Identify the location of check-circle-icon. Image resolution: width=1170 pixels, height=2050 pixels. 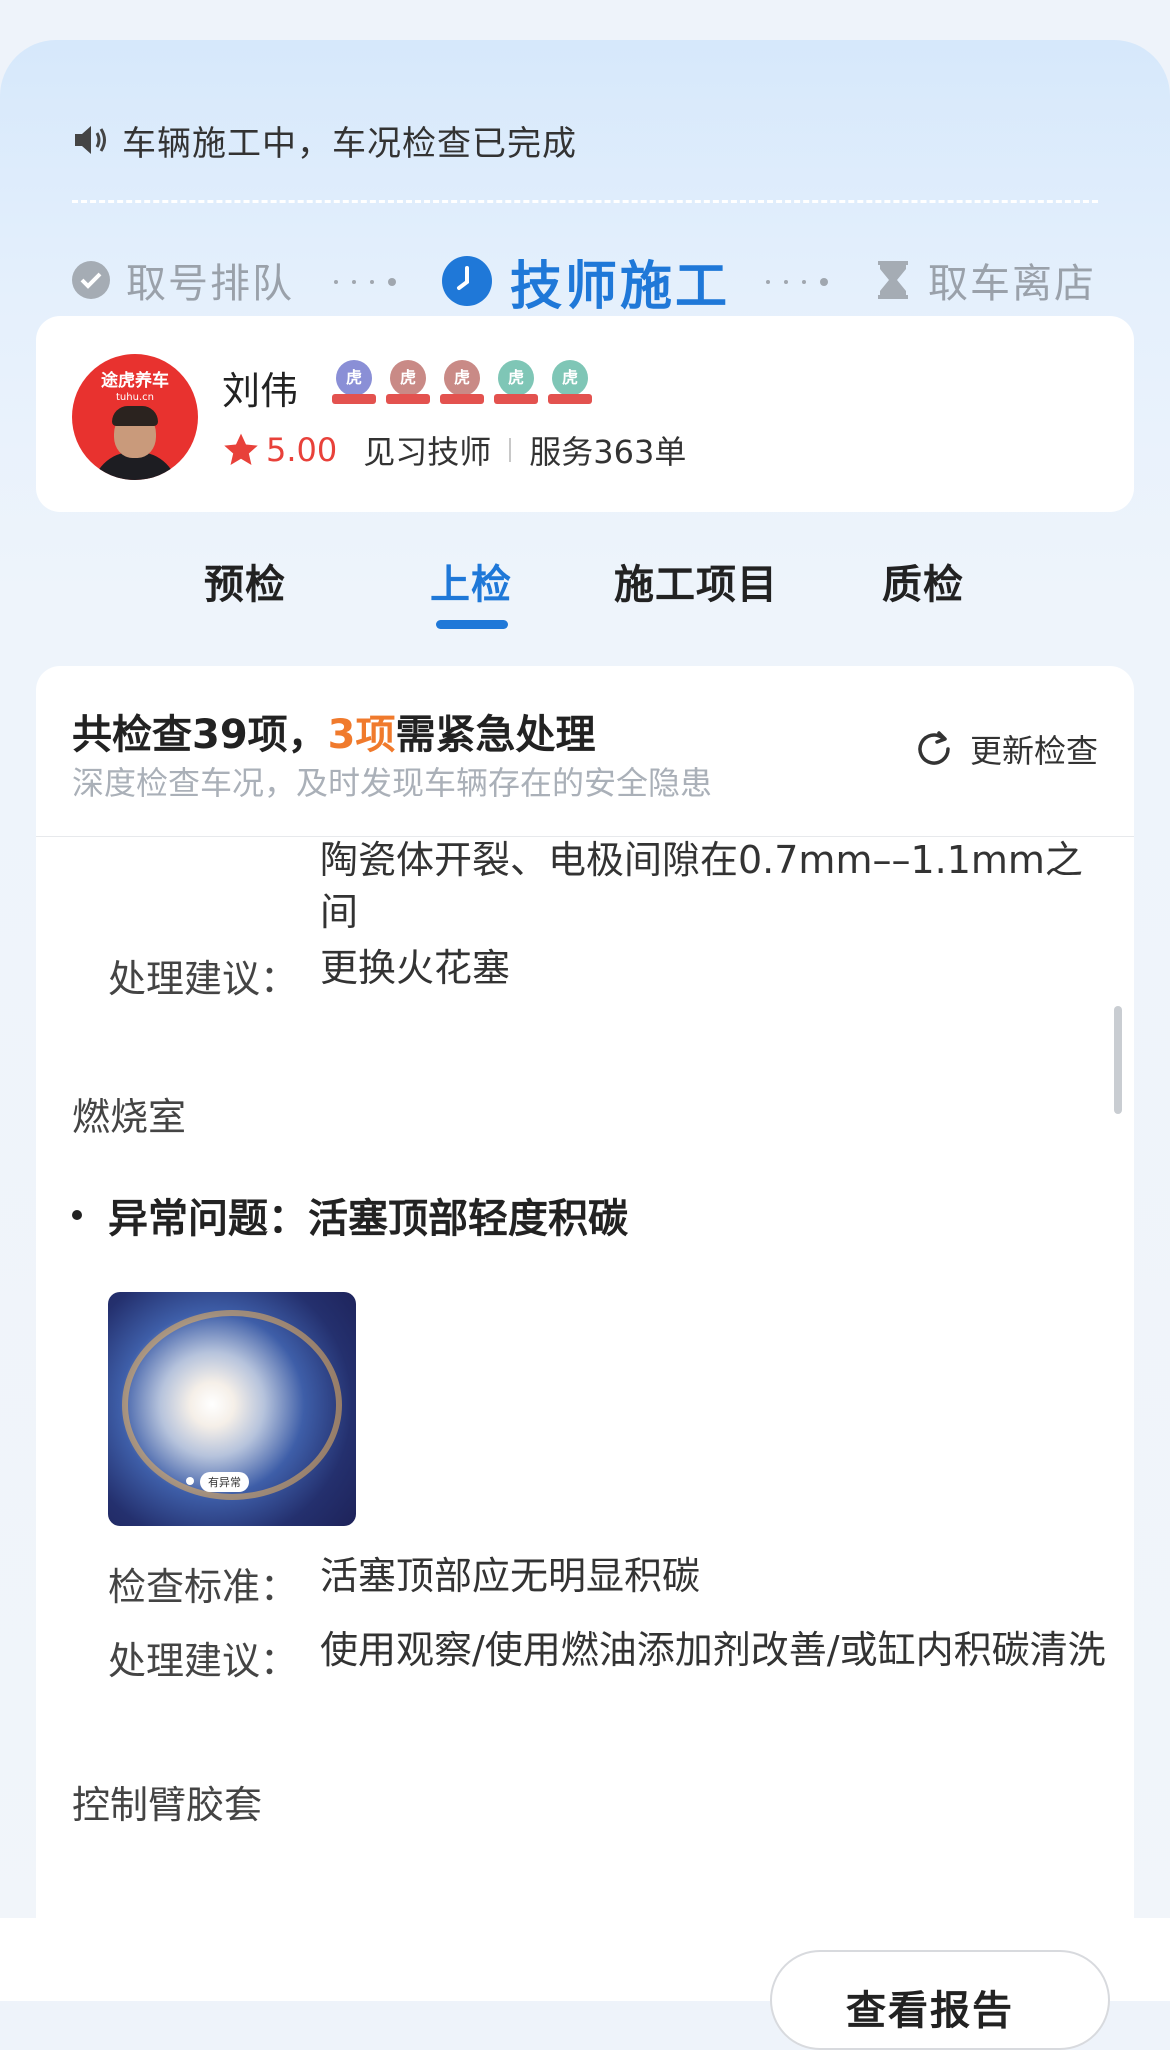
(91, 280).